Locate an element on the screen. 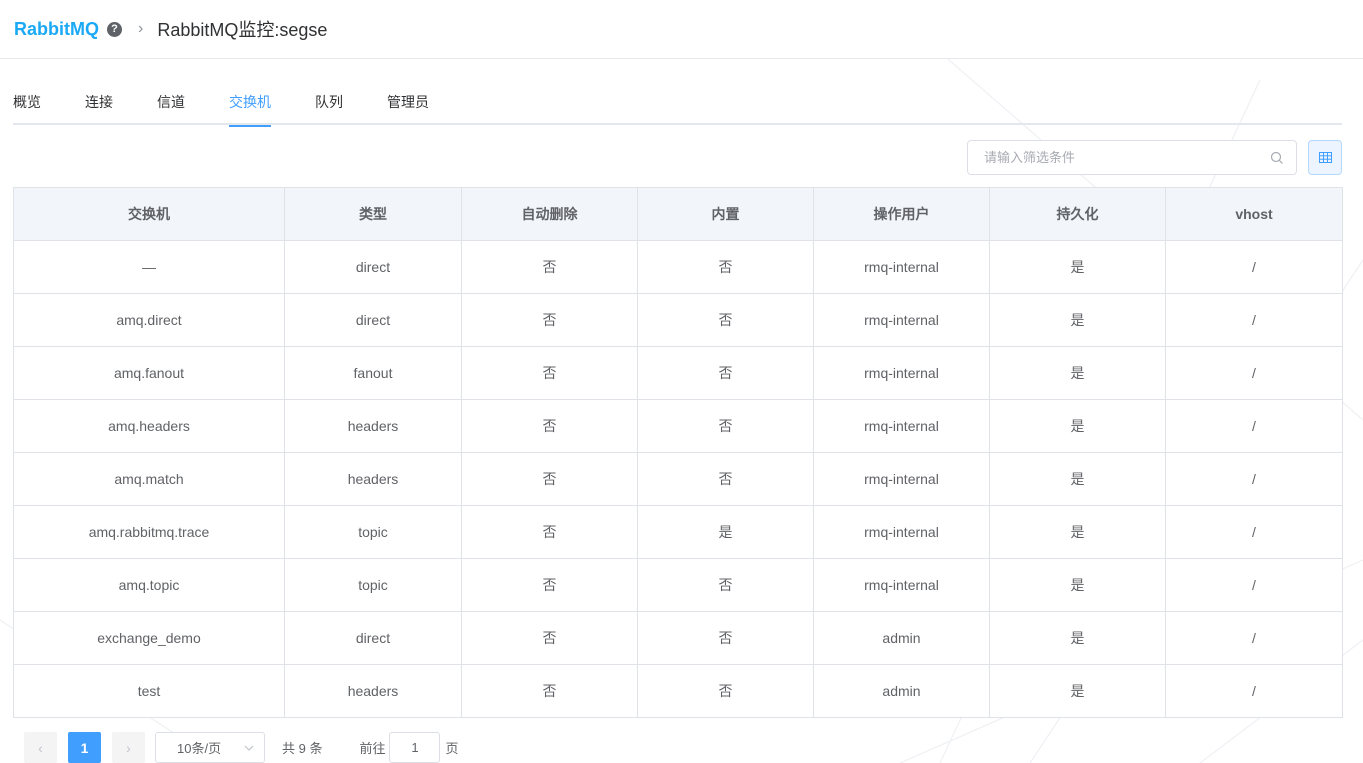  jump-suffix: 页 is located at coordinates (452, 748).